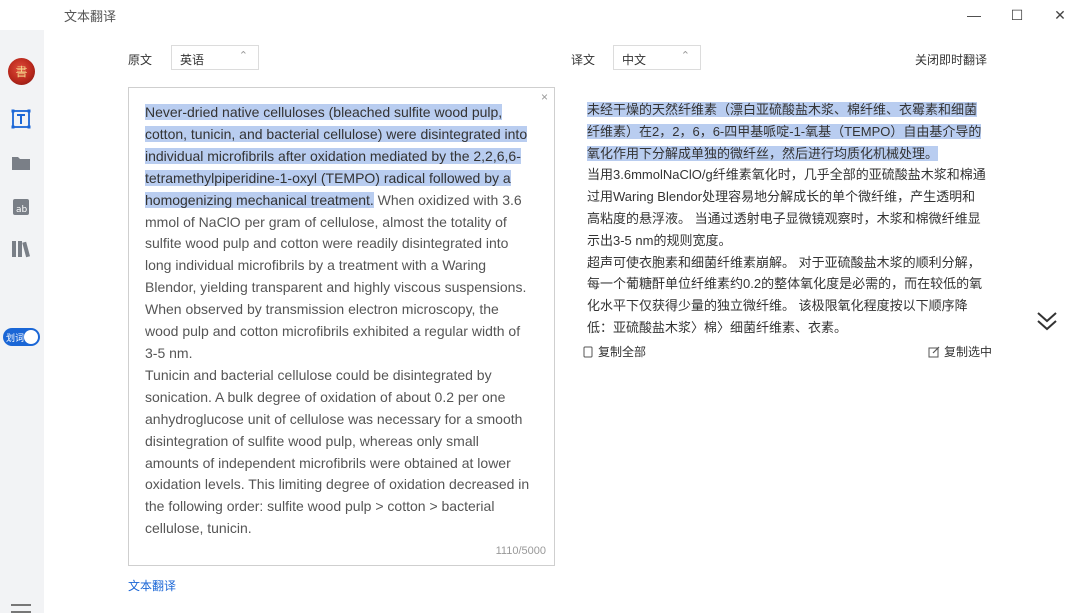 The height and width of the screenshot is (613, 1080). I want to click on instant-translate-toggle: 关闭即时翻译, so click(951, 59).